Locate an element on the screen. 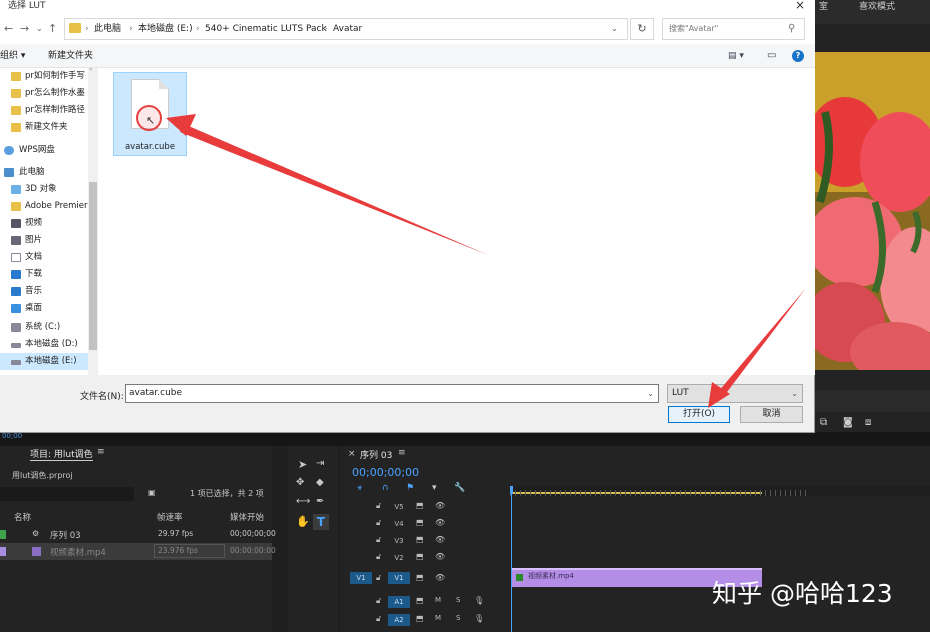  arrow-to-file is located at coordinates (334, 189).